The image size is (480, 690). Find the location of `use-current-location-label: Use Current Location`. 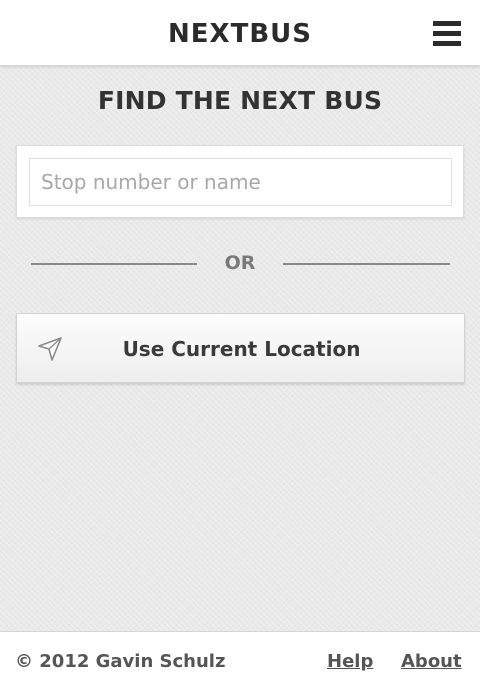

use-current-location-label: Use Current Location is located at coordinates (241, 349).